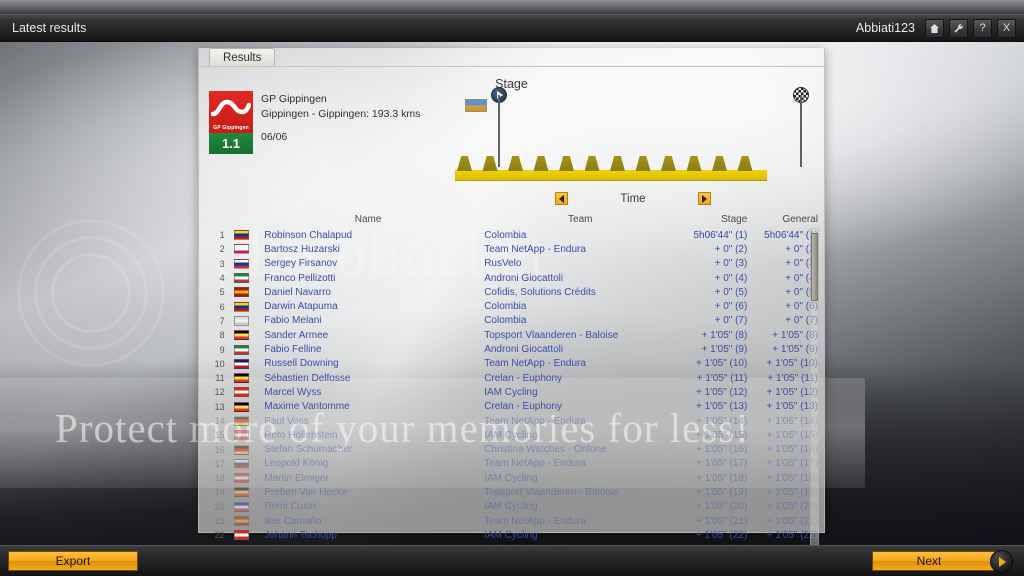 This screenshot has width=1024, height=576. I want to click on scrollbar-thumb, so click(814, 267).